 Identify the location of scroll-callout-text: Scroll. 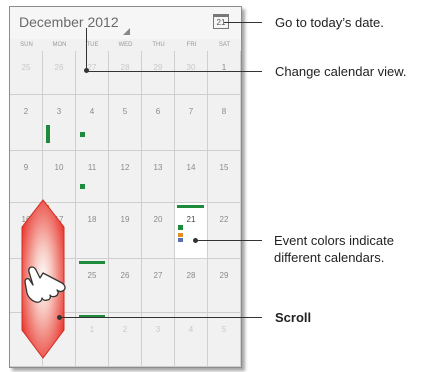
(293, 317).